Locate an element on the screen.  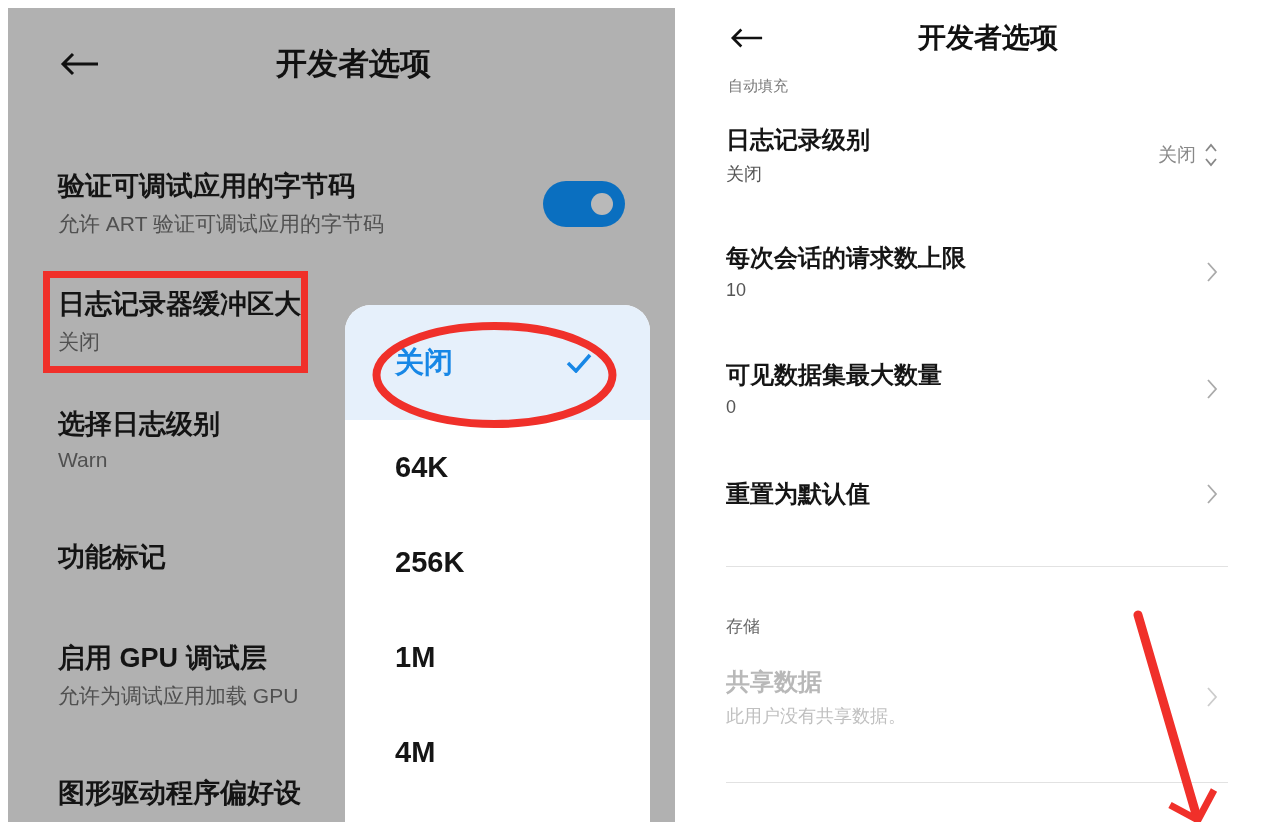
setting-title: 重置为默认值 is located at coordinates (798, 493).